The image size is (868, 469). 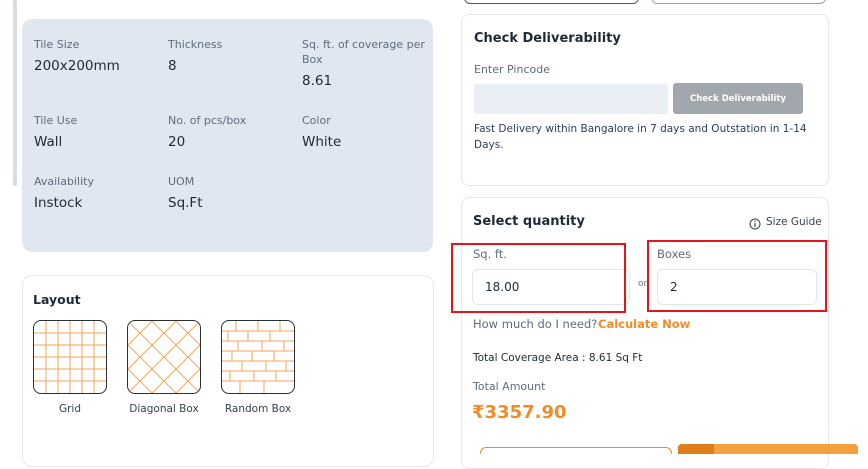 What do you see at coordinates (57, 299) in the screenshot?
I see `layout-title: Layout` at bounding box center [57, 299].